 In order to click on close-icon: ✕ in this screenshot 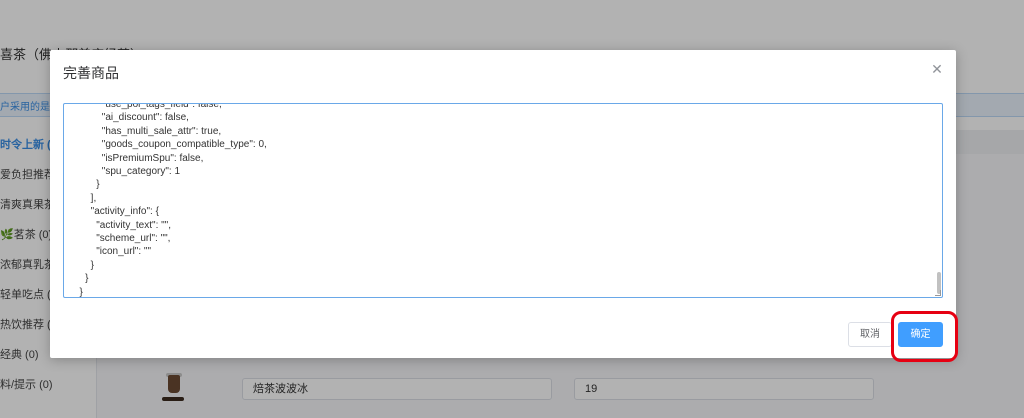, I will do `click(937, 69)`.